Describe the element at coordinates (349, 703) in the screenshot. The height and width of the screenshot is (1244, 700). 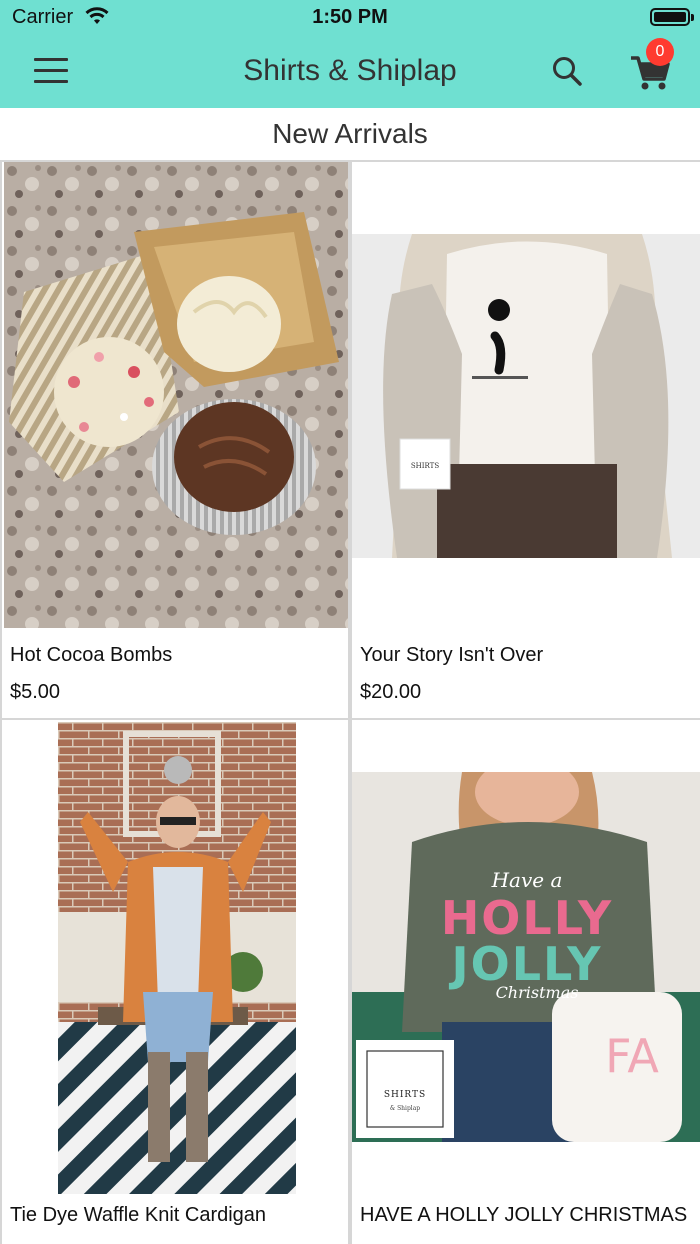
I see `divider` at that location.